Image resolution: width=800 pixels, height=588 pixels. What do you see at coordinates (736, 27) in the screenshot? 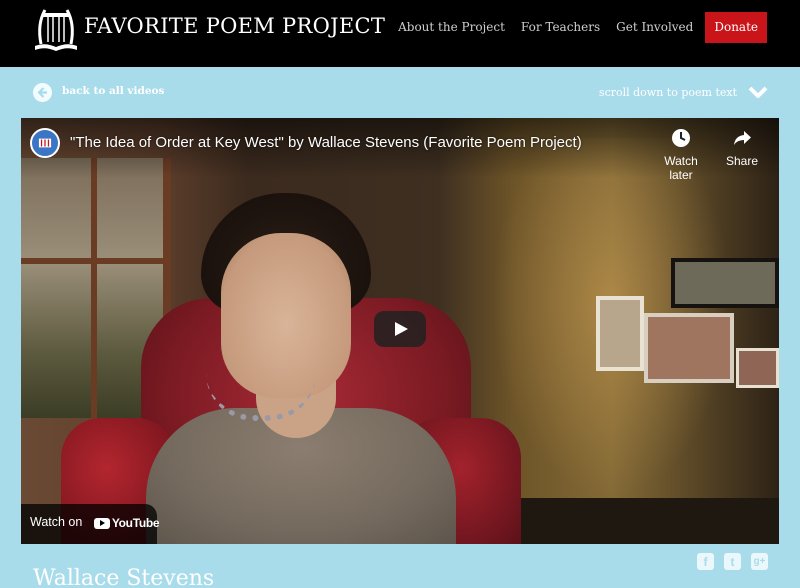
I see `donate-button: Donate` at bounding box center [736, 27].